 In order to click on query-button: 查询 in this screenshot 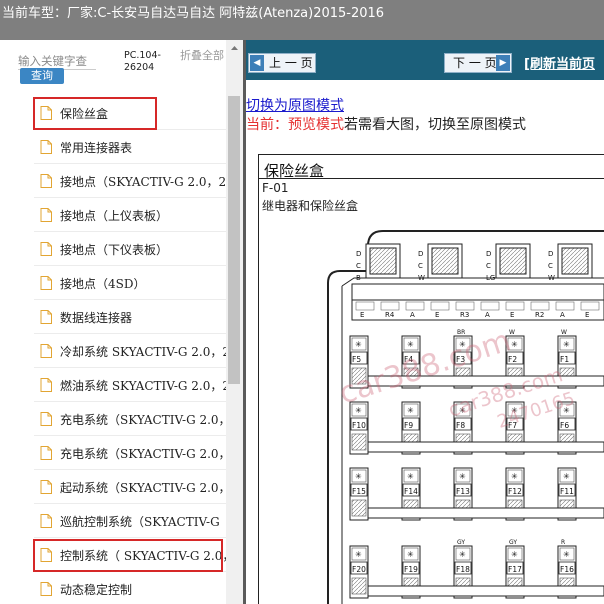, I will do `click(42, 76)`.